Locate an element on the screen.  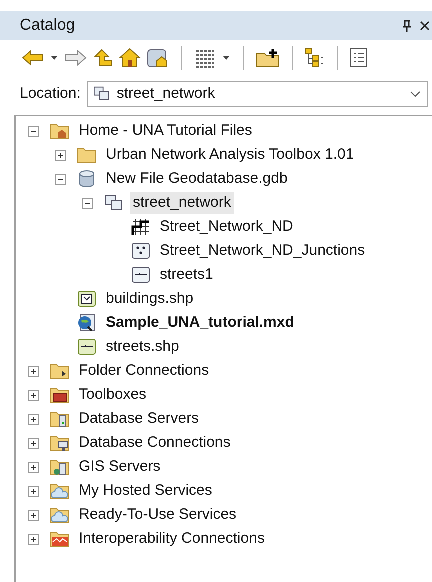
map-document-icon is located at coordinates (87, 323).